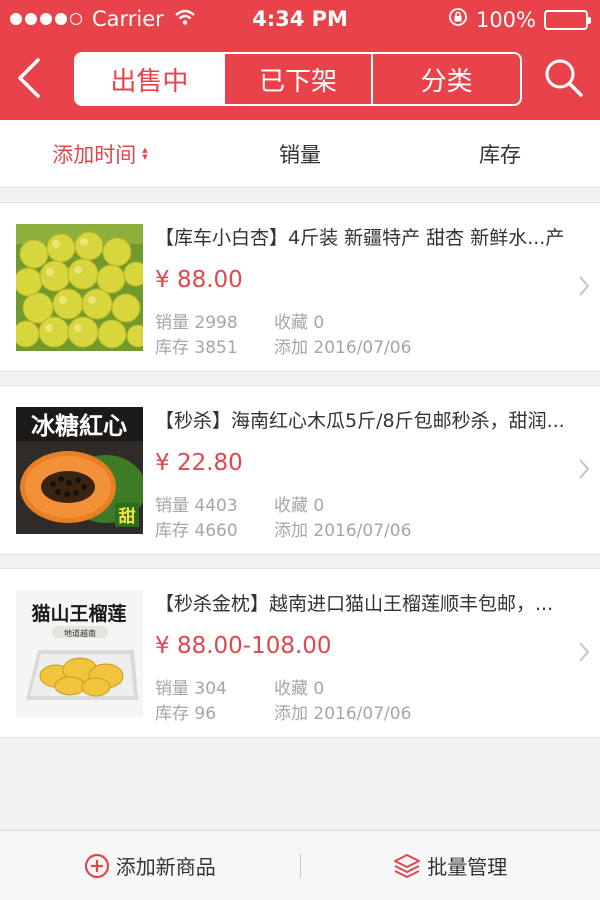 This screenshot has height=900, width=600. I want to click on product-sales: 销量 2998, so click(196, 323).